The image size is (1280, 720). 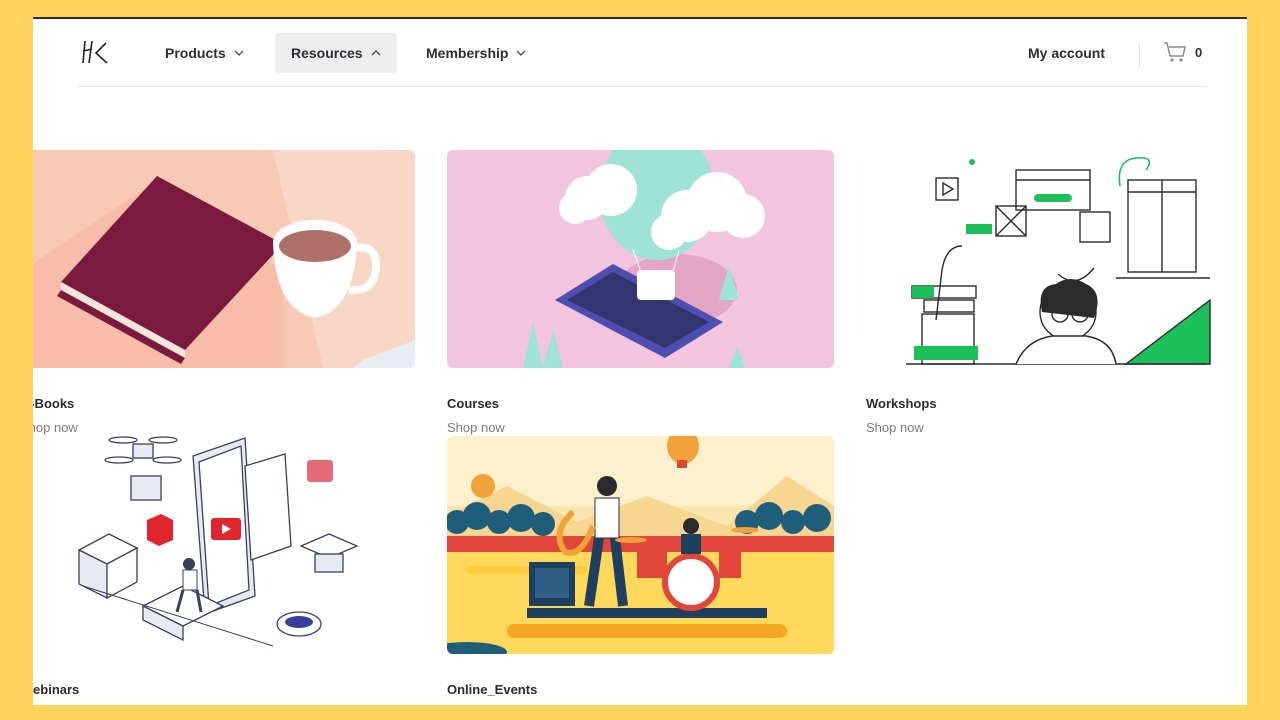 I want to click on card-workshops: Workshops Shop now, so click(x=1046, y=295).